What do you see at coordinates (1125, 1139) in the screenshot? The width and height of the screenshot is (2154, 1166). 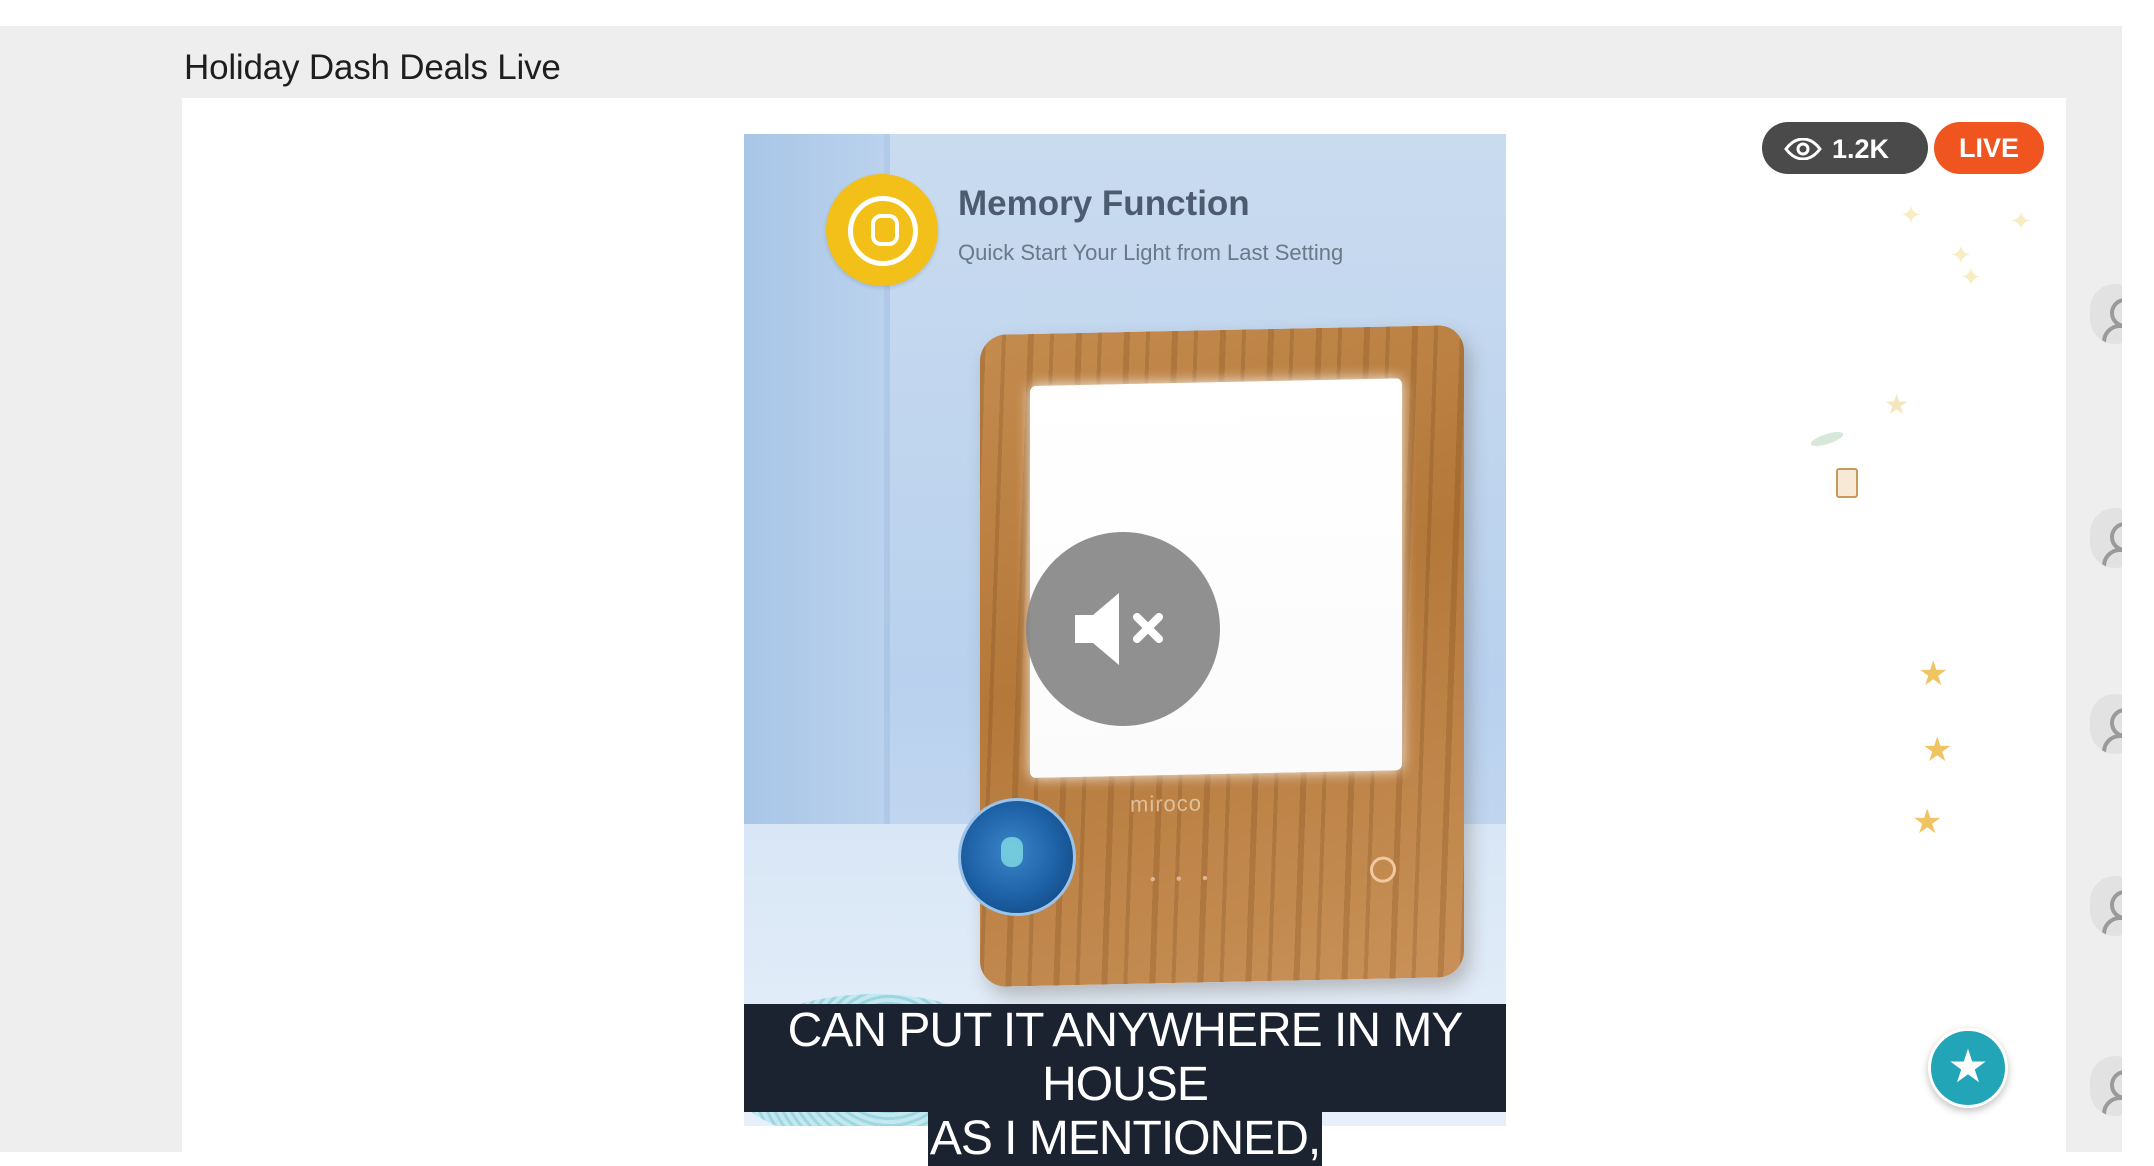 I see `caption-line-2: AS I MENTIONED,` at bounding box center [1125, 1139].